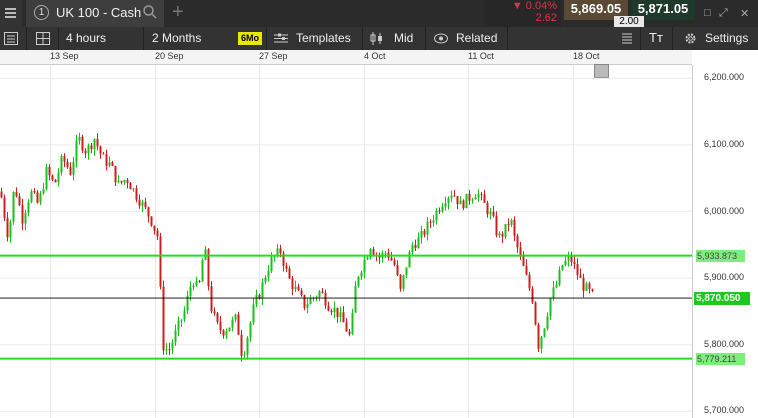 The height and width of the screenshot is (418, 758). What do you see at coordinates (43, 38) in the screenshot?
I see `layout-grid-icon` at bounding box center [43, 38].